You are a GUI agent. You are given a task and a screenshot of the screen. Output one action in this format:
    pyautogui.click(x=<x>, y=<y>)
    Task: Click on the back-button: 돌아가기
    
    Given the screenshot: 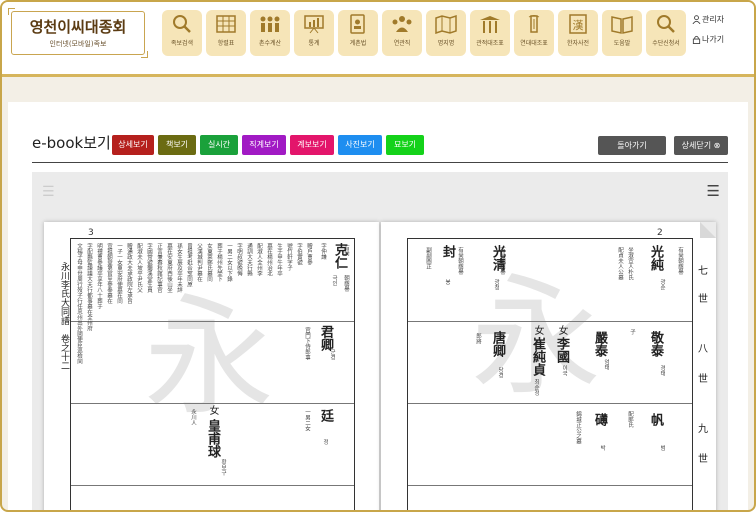 What is the action you would take?
    pyautogui.click(x=632, y=145)
    